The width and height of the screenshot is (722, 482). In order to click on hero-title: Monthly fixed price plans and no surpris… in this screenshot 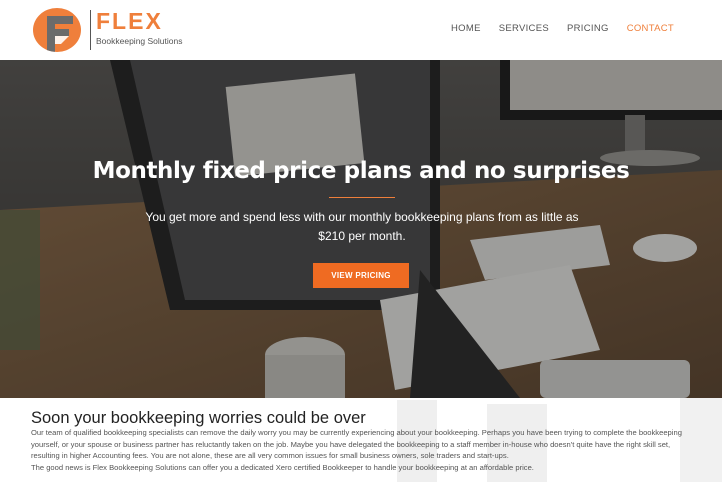, I will do `click(361, 171)`.